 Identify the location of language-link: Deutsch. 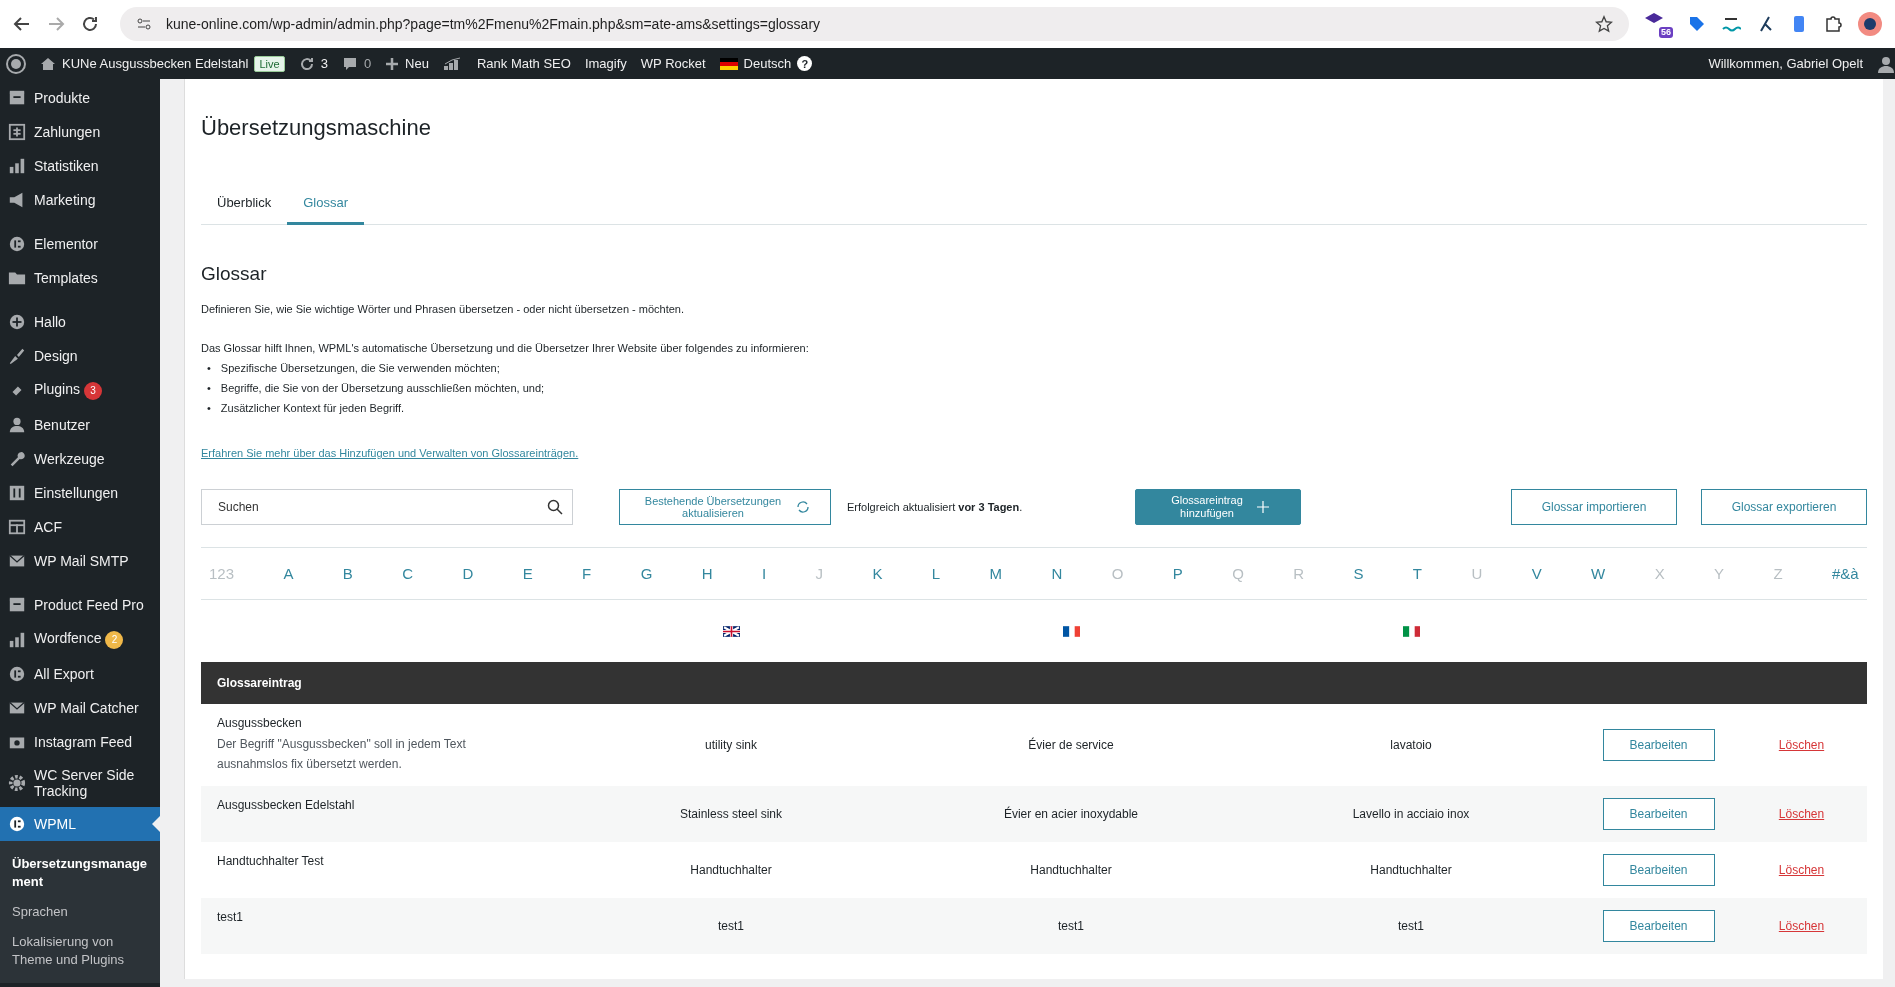
(767, 63).